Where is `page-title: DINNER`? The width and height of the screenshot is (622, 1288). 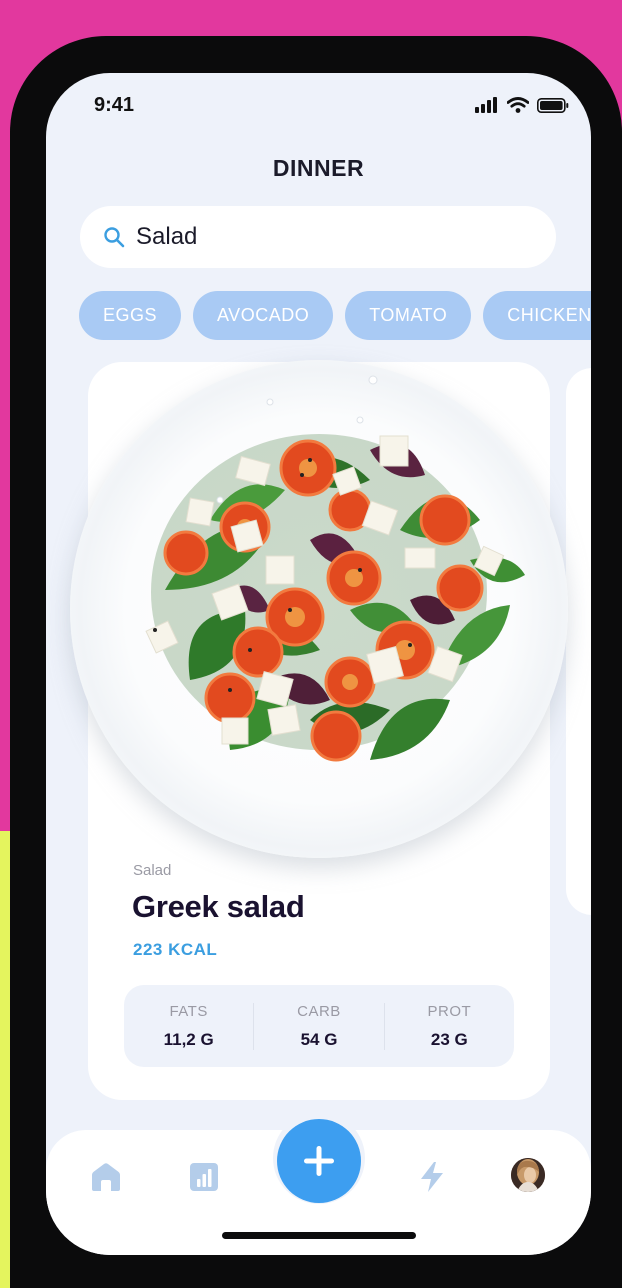 page-title: DINNER is located at coordinates (318, 168).